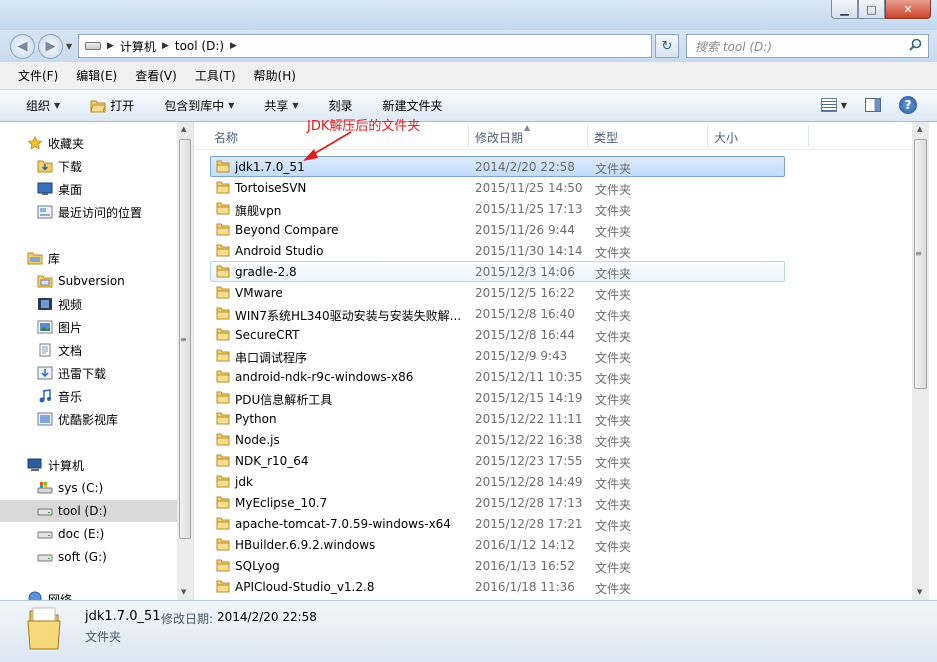 The width and height of the screenshot is (937, 662). Describe the element at coordinates (807, 46) in the screenshot. I see `search-input: 搜索 tool (D:)` at that location.